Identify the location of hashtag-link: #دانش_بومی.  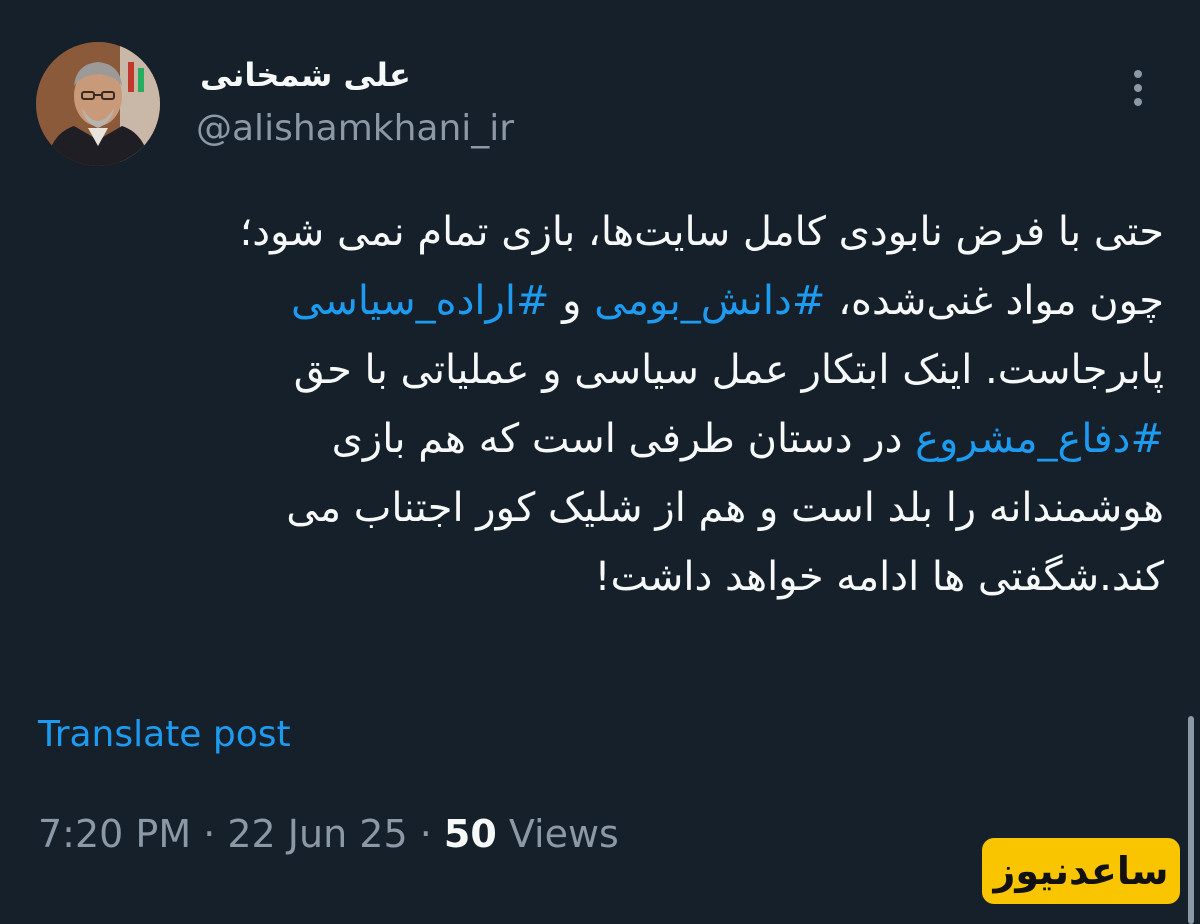
(709, 301).